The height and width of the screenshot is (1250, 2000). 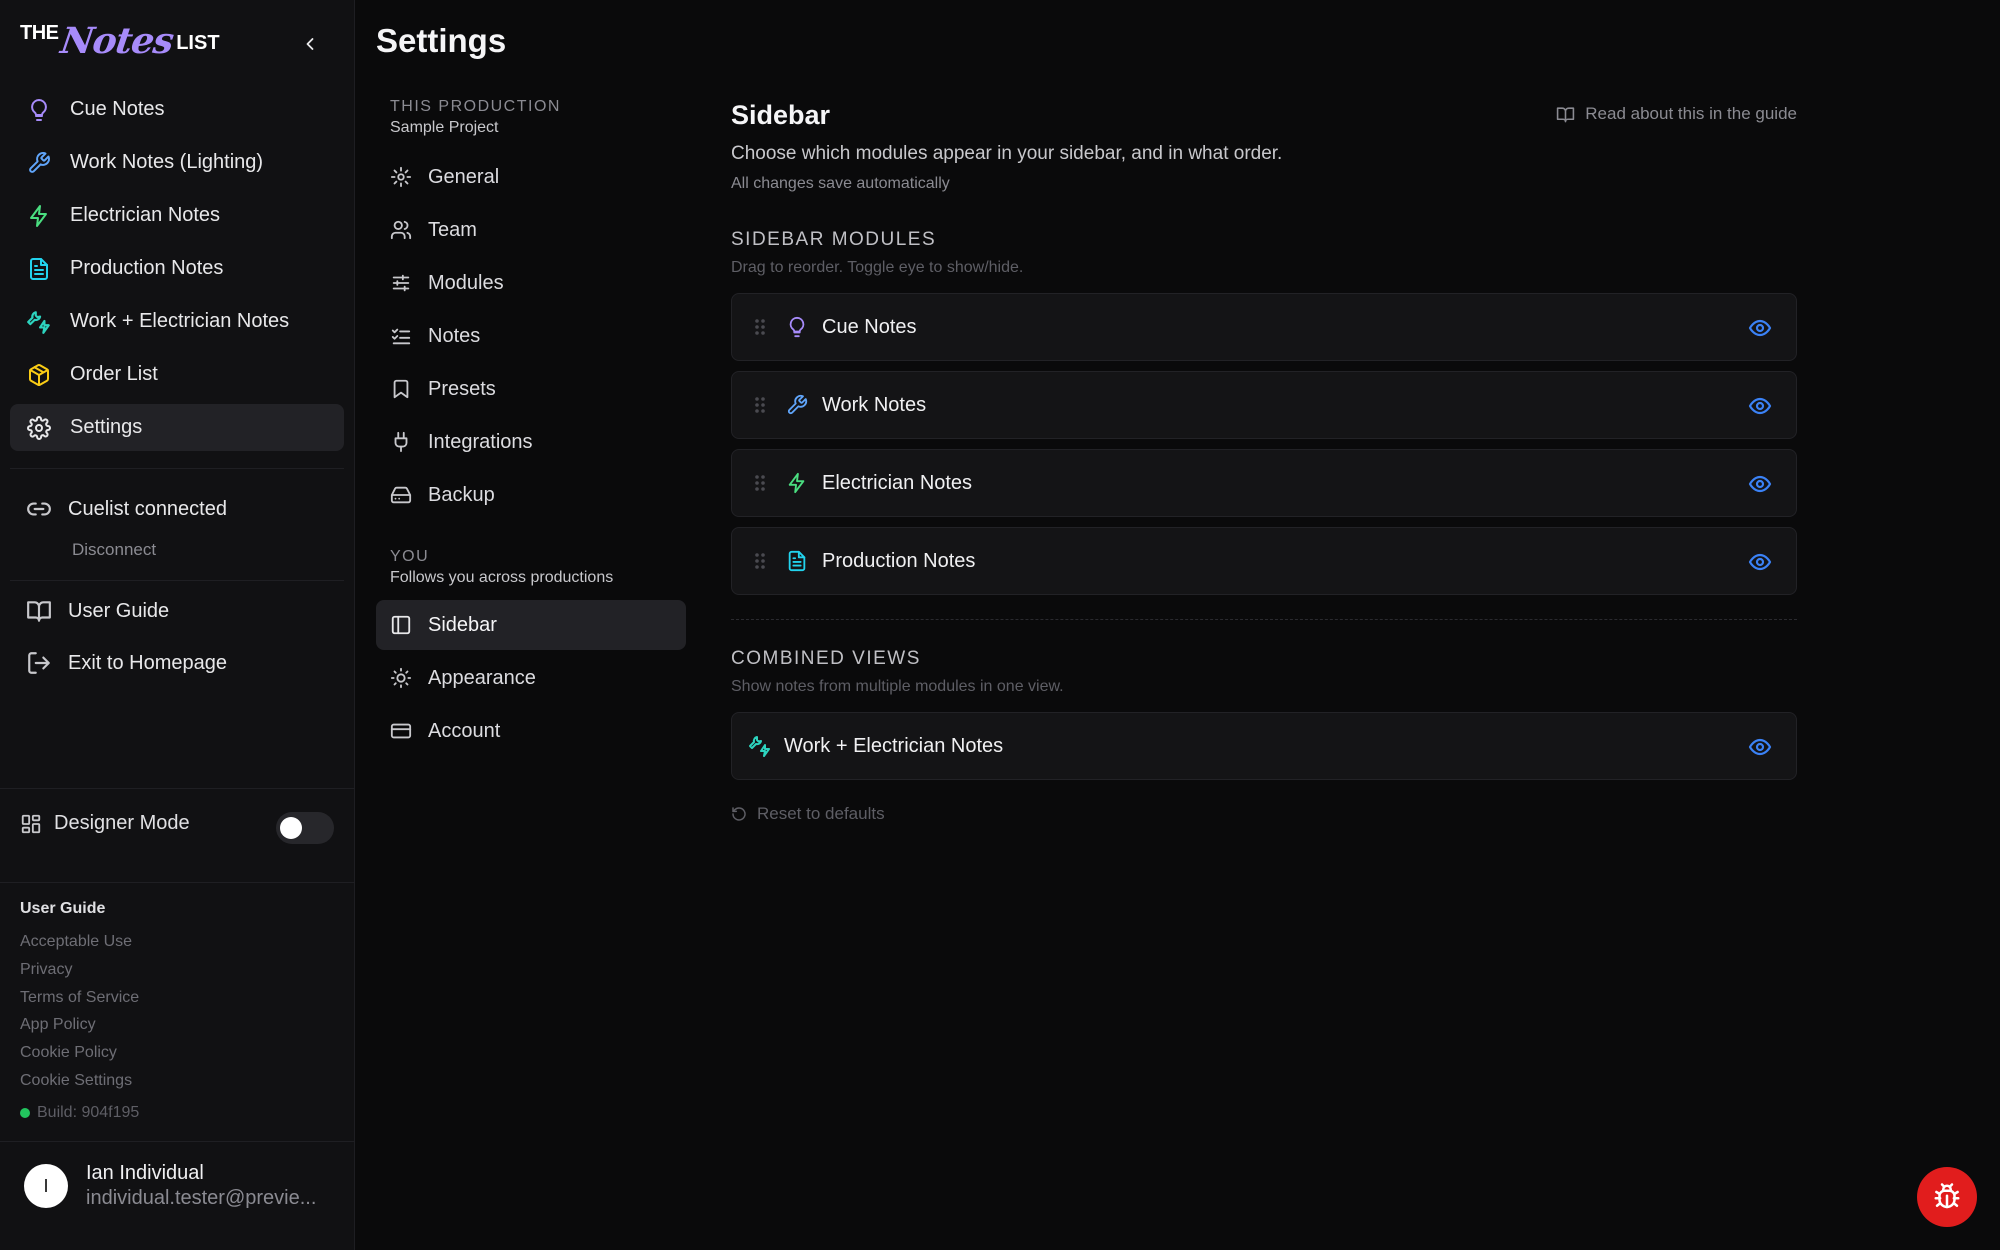 I want to click on settings-nav-appearance: Appearance, so click(x=531, y=678).